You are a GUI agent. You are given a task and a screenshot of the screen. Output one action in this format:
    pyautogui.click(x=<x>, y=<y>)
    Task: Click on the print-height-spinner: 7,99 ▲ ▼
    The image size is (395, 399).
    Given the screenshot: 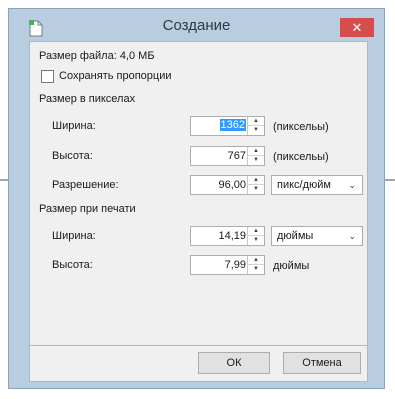 What is the action you would take?
    pyautogui.click(x=227, y=265)
    